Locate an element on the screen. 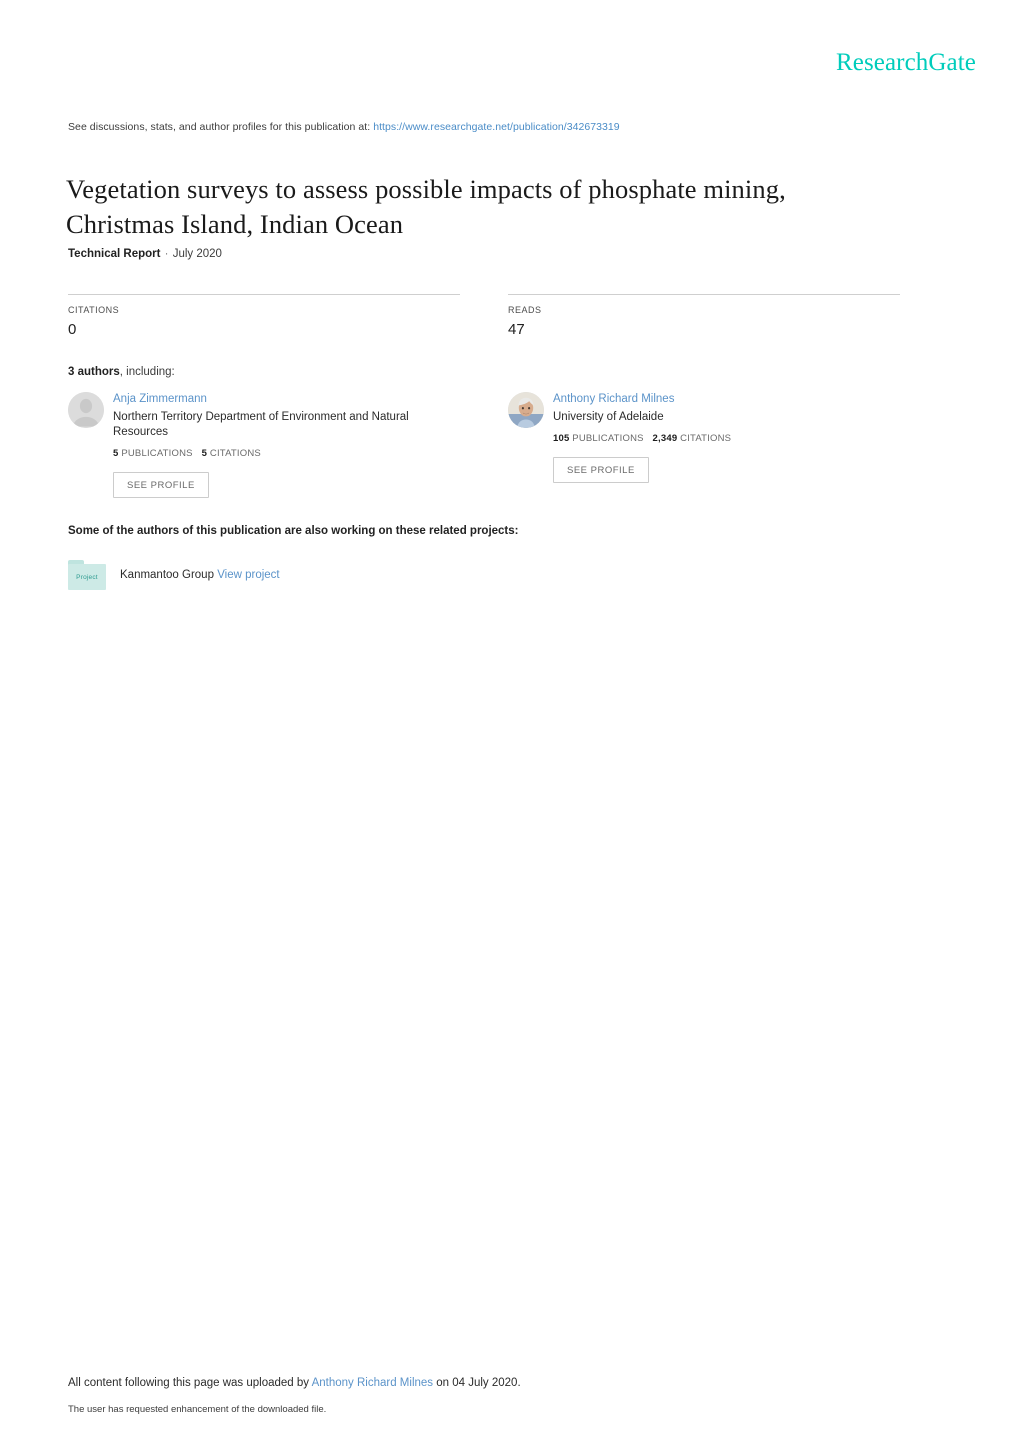  stat-label: READS is located at coordinates (525, 310).